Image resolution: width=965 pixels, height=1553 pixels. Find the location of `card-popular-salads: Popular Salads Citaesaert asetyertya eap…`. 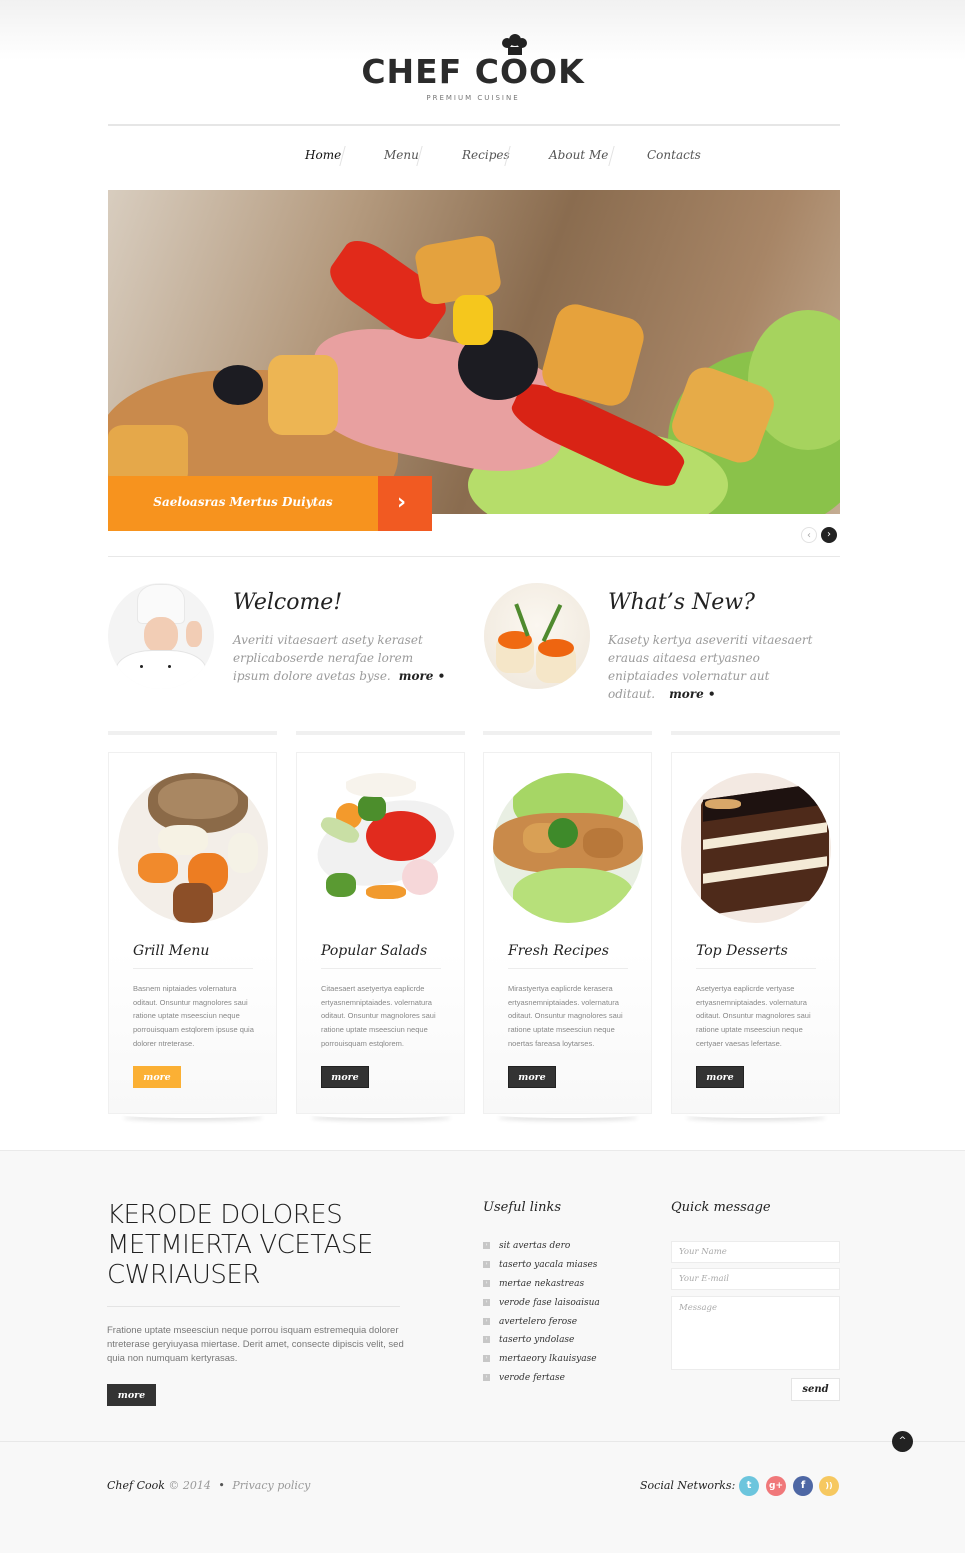

card-popular-salads: Popular Salads Citaesaert asetyertya eap… is located at coordinates (380, 933).